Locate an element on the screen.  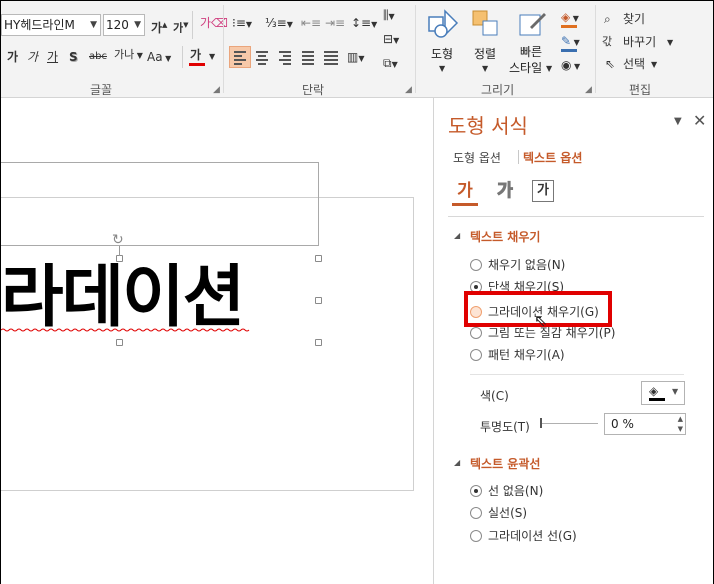
arrange-icon is located at coordinates (486, 24).